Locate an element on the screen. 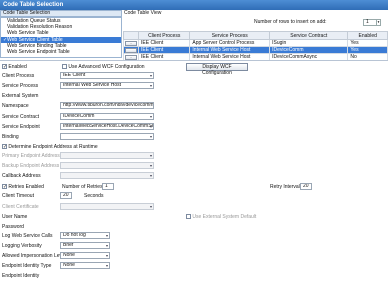 The width and height of the screenshot is (388, 283). list-item-label: Web Service Endpoint Table is located at coordinates (38, 51).